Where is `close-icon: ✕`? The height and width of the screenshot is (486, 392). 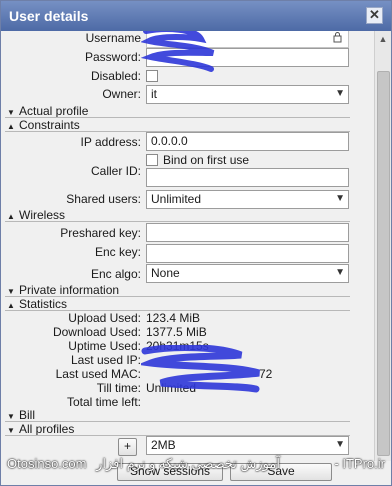
close-icon: ✕ is located at coordinates (374, 14).